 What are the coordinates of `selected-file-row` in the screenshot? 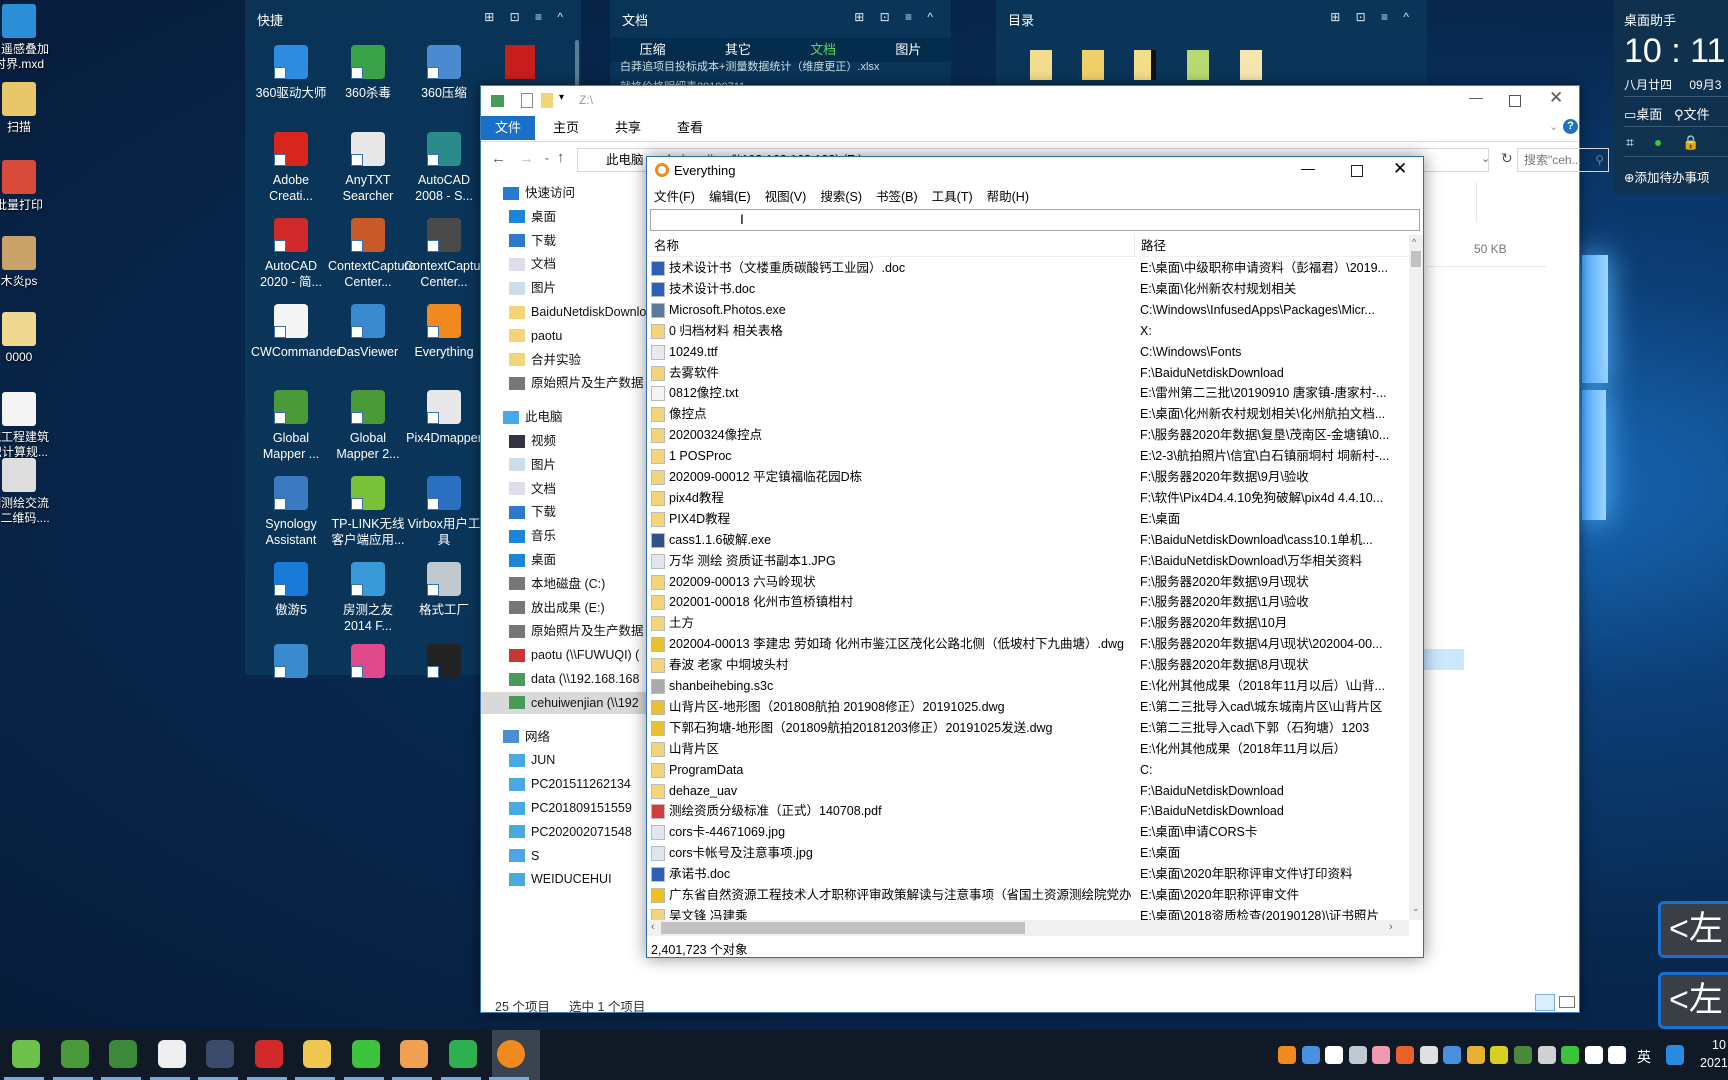 It's located at (1442, 659).